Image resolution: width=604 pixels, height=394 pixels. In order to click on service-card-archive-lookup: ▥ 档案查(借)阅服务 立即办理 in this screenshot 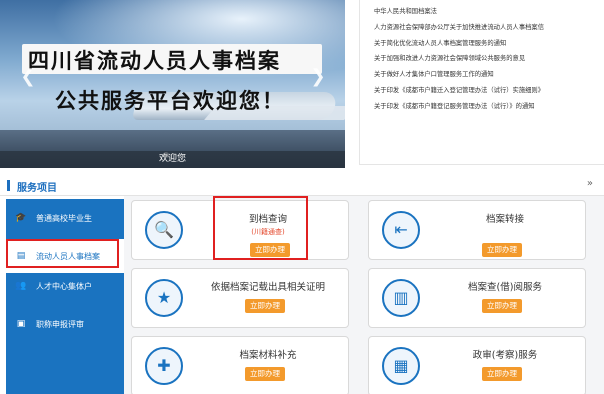, I will do `click(477, 298)`.